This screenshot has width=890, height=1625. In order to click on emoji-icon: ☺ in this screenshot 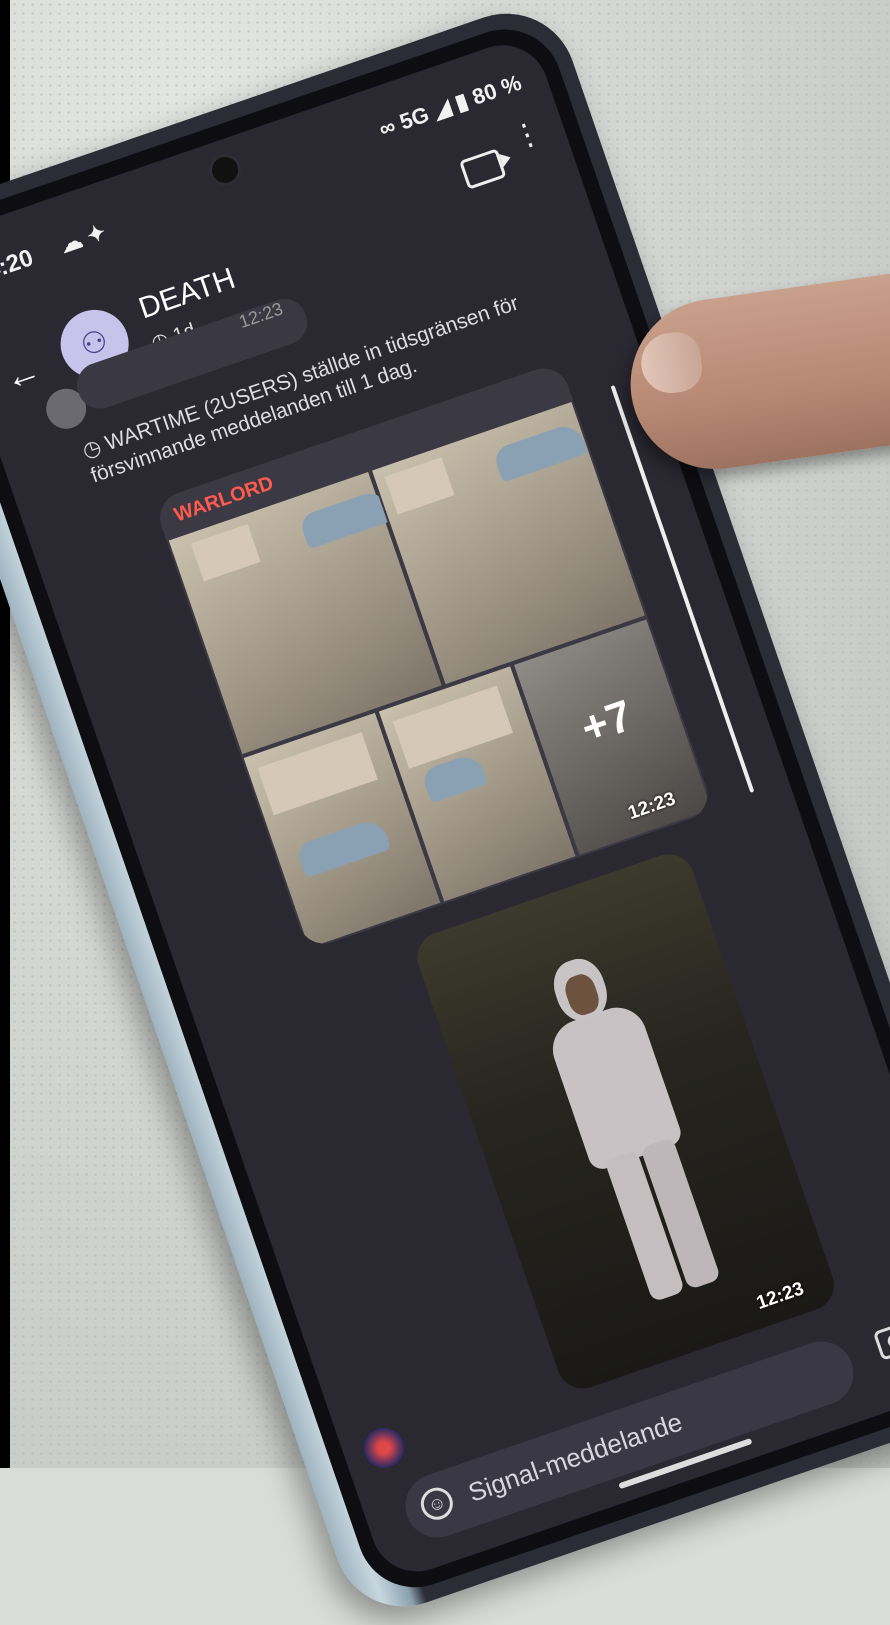, I will do `click(437, 1504)`.